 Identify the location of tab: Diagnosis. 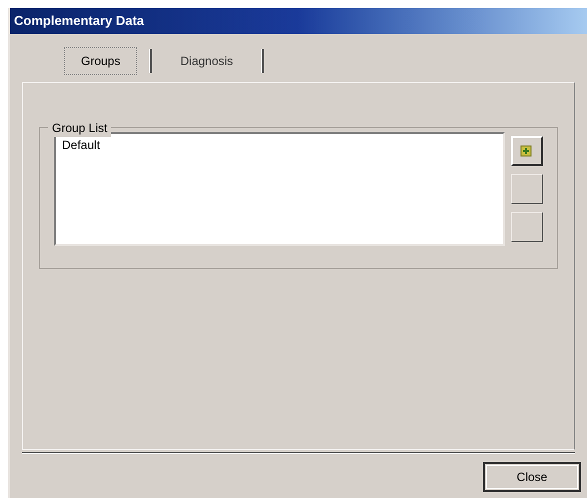
(207, 61).